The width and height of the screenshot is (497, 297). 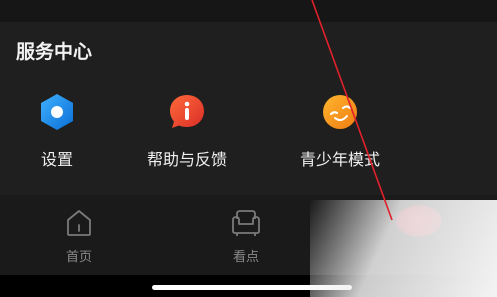 I want to click on settings-label: 设置, so click(x=56, y=159).